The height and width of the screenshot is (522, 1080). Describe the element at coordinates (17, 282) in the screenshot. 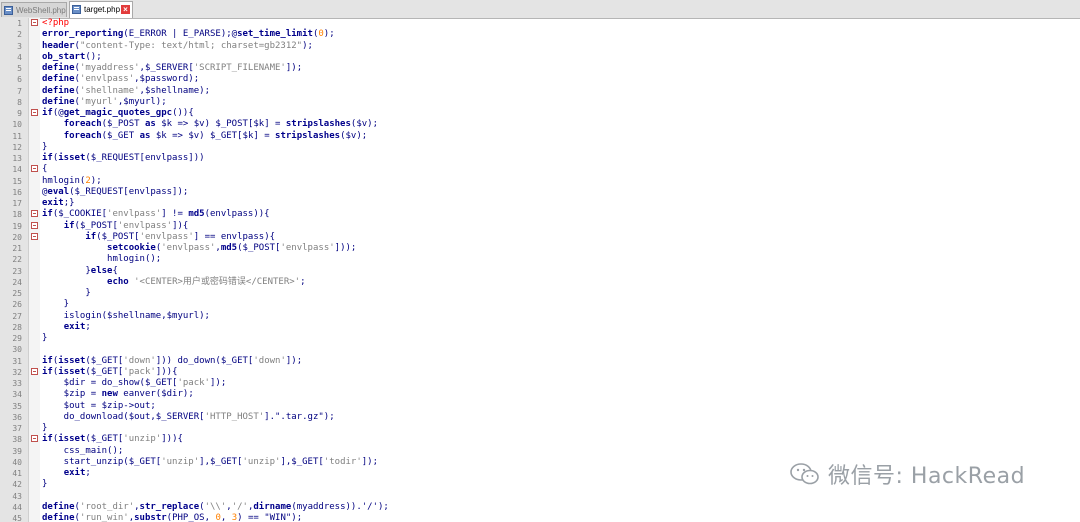

I see `line-number: 24` at that location.